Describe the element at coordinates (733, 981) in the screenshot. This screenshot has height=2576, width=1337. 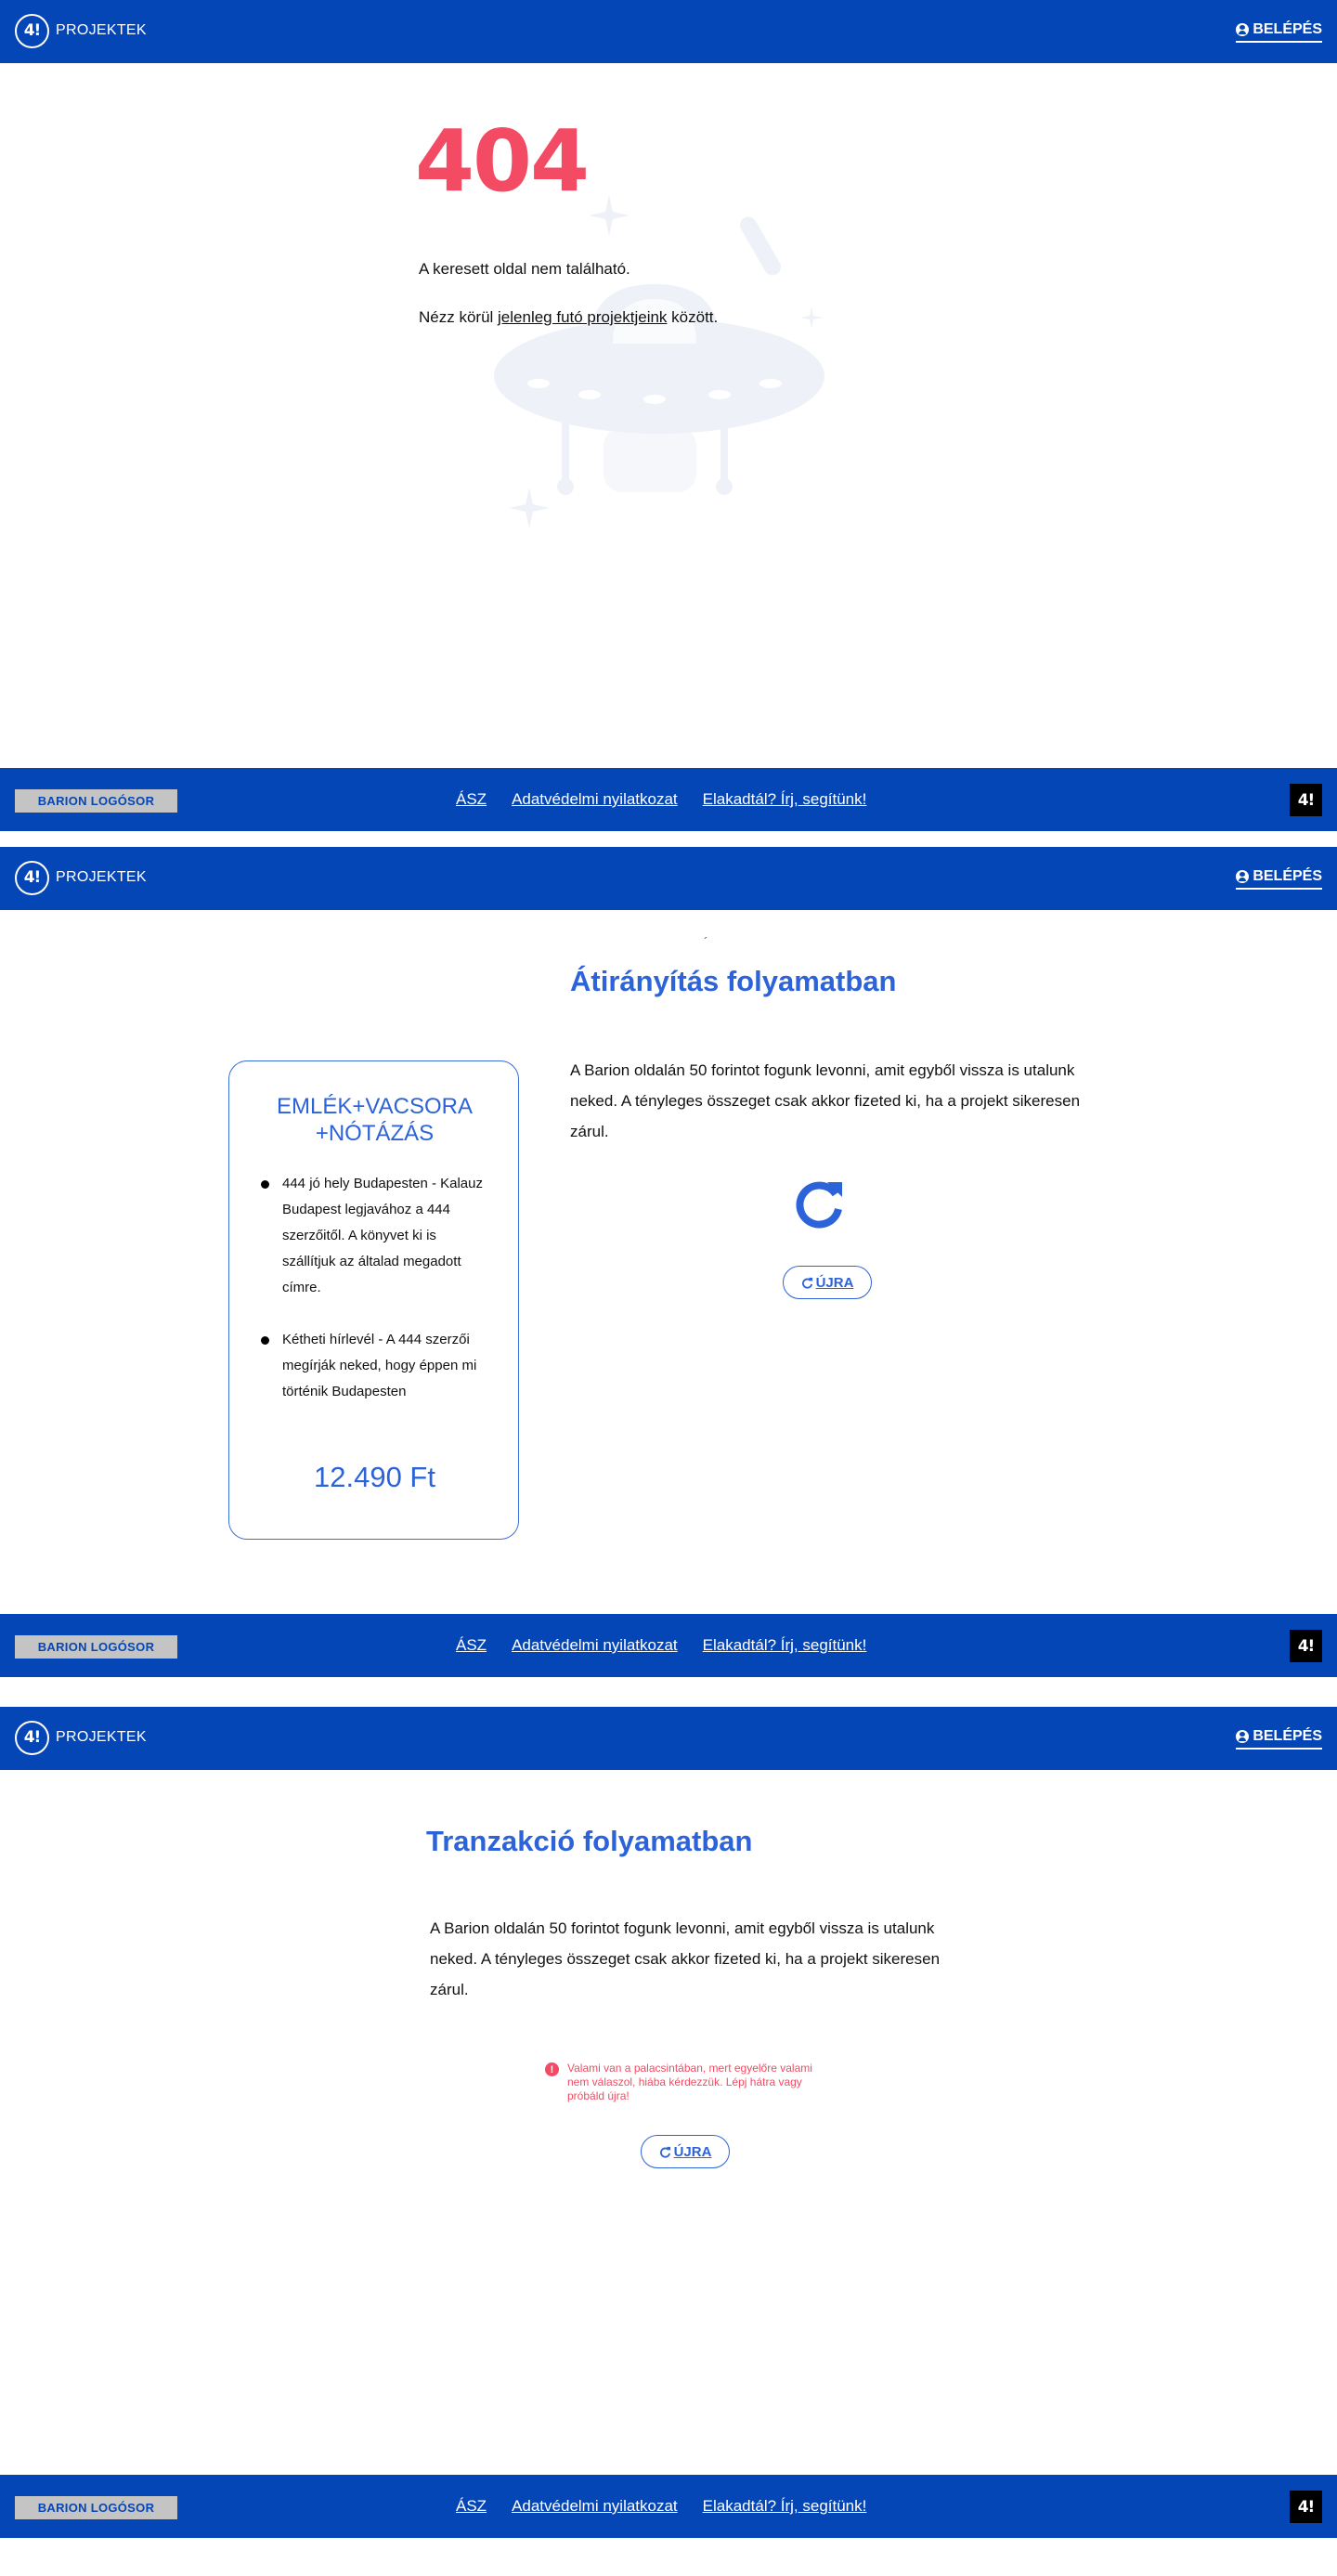
I see `page-title: Átirányítás folyamatban` at that location.